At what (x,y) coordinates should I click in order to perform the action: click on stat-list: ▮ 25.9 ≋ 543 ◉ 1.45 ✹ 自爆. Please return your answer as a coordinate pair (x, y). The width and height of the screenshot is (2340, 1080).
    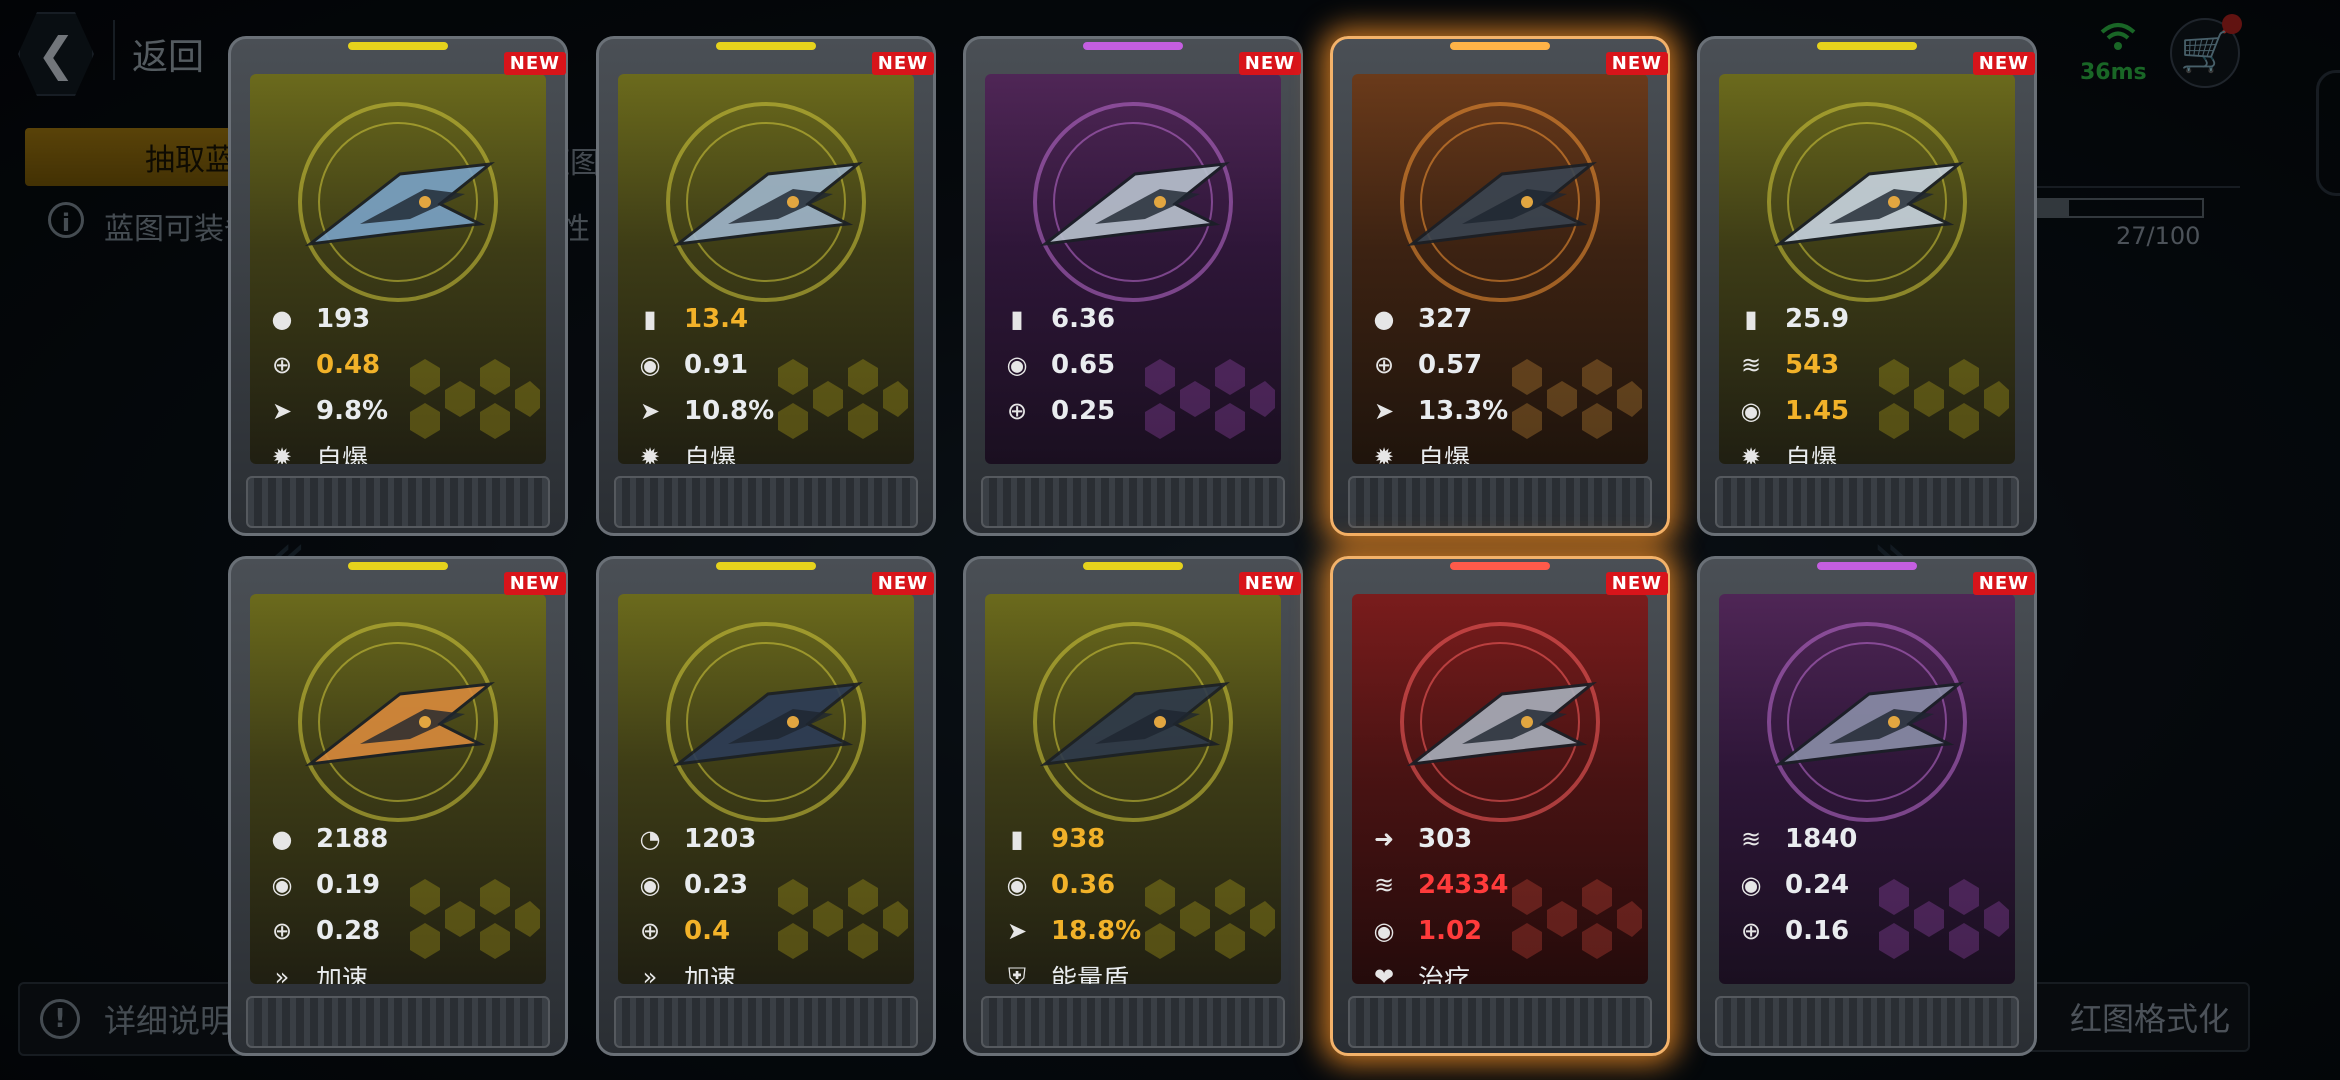
    Looking at the image, I should click on (1866, 380).